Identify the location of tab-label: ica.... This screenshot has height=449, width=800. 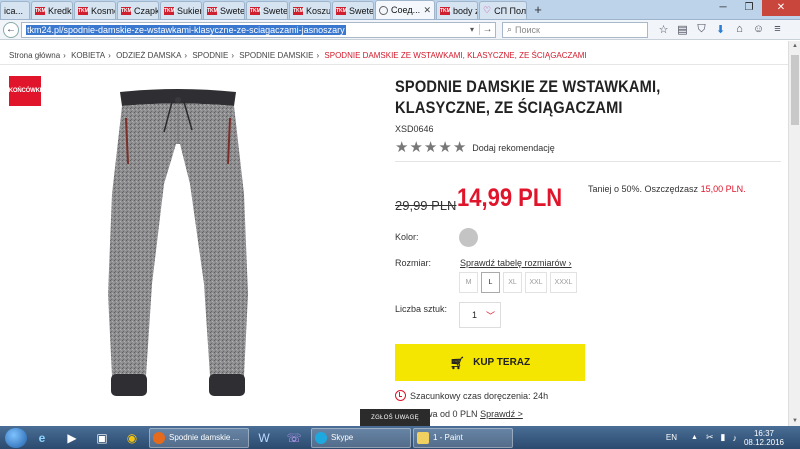
(14, 10).